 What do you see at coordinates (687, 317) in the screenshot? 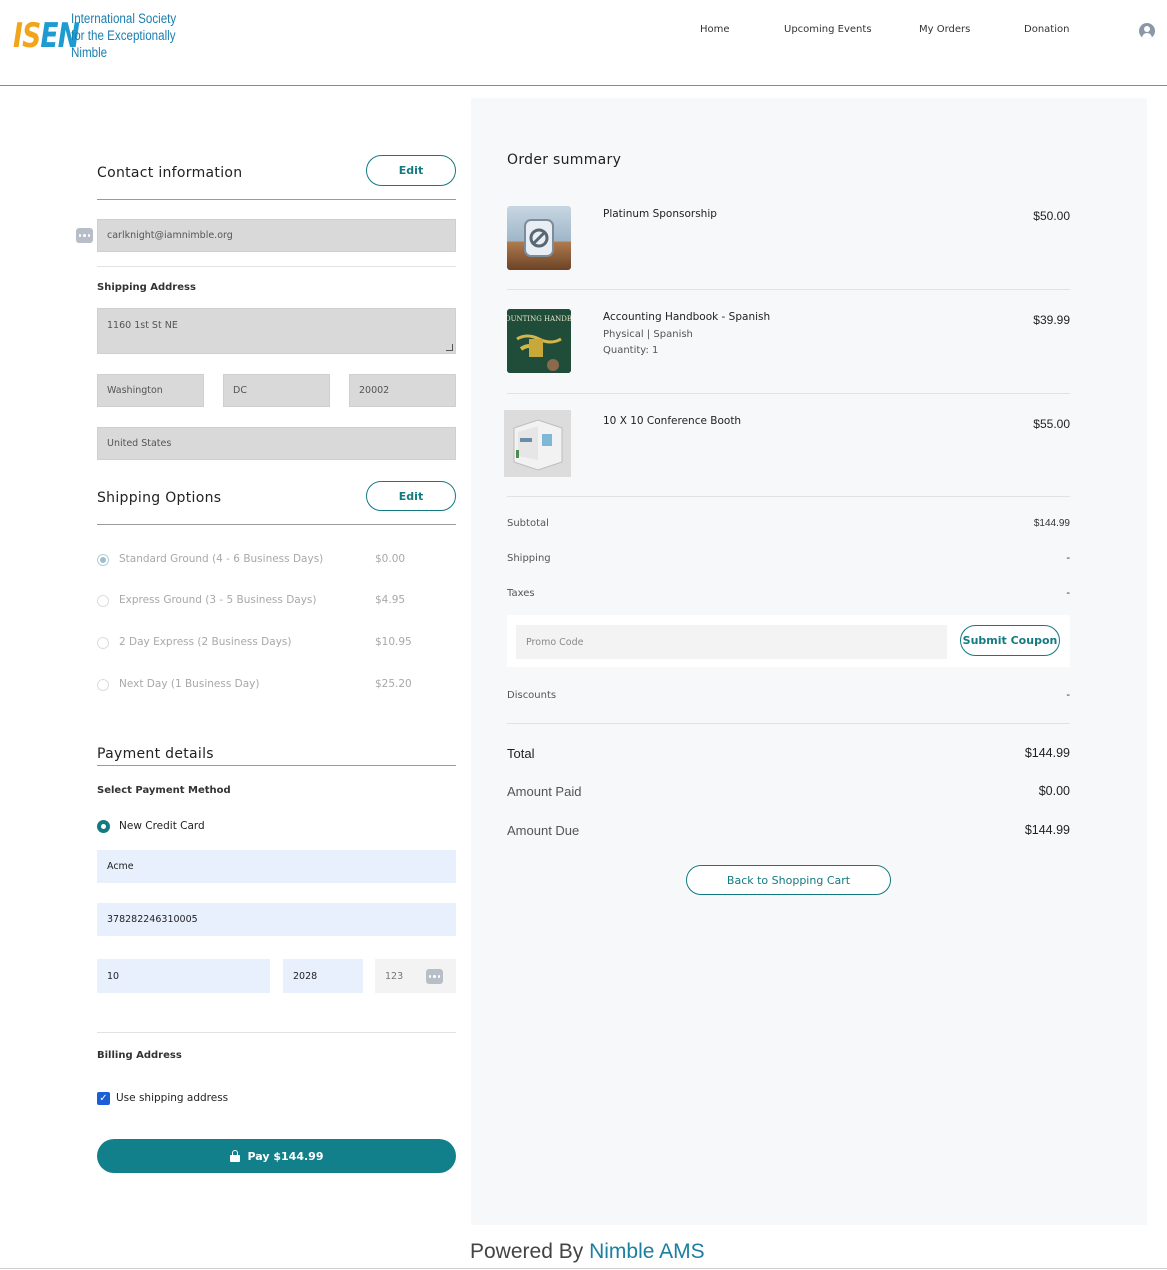
I see `item-name: Accounting Handbook - Spanish` at bounding box center [687, 317].